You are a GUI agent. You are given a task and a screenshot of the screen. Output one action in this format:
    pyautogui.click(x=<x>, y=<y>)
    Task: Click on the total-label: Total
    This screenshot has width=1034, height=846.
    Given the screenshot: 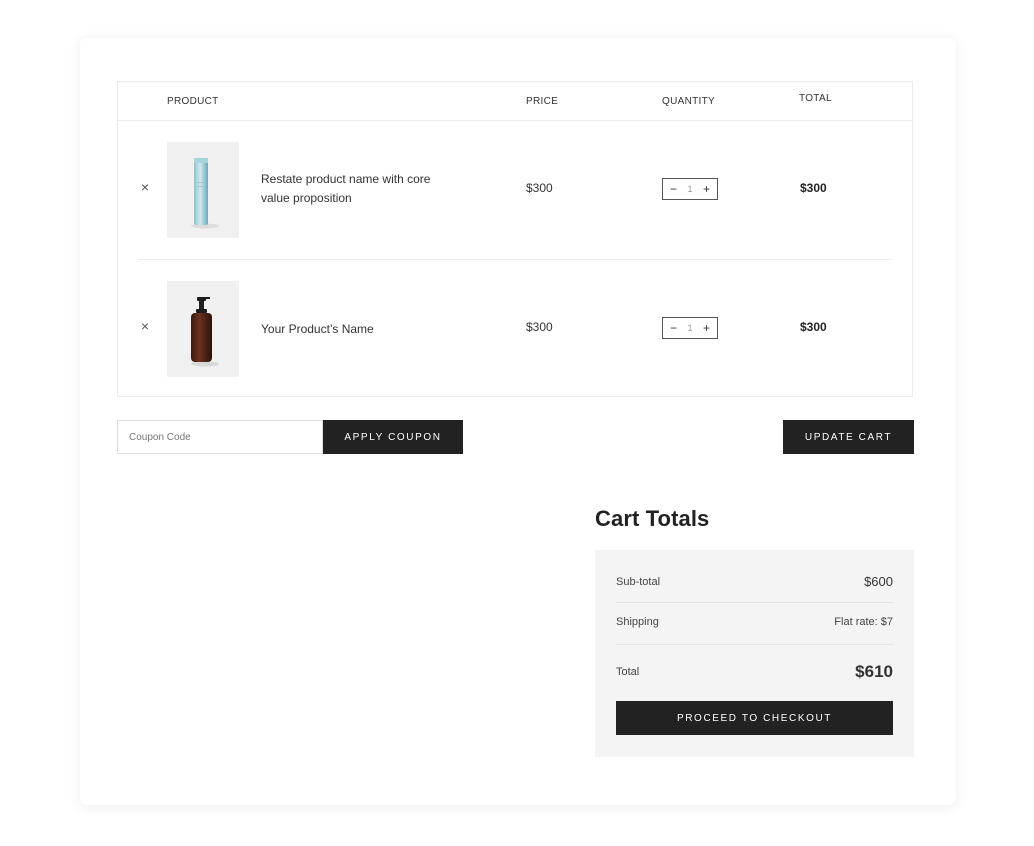 What is the action you would take?
    pyautogui.click(x=628, y=672)
    